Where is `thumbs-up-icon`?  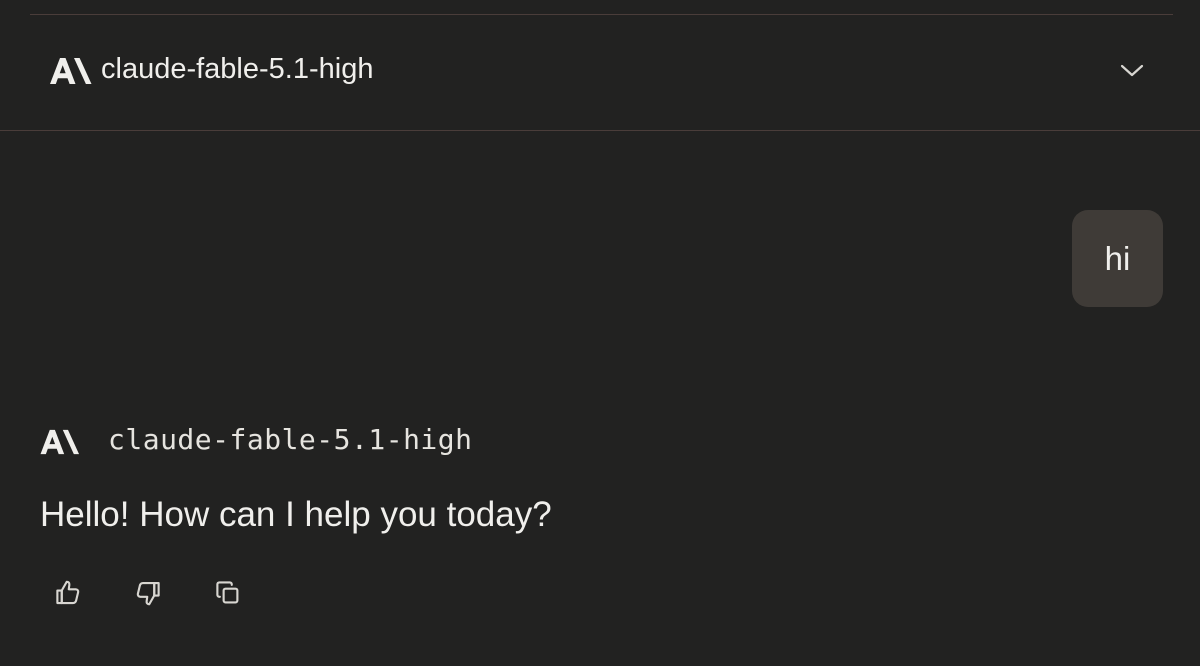 thumbs-up-icon is located at coordinates (68, 592).